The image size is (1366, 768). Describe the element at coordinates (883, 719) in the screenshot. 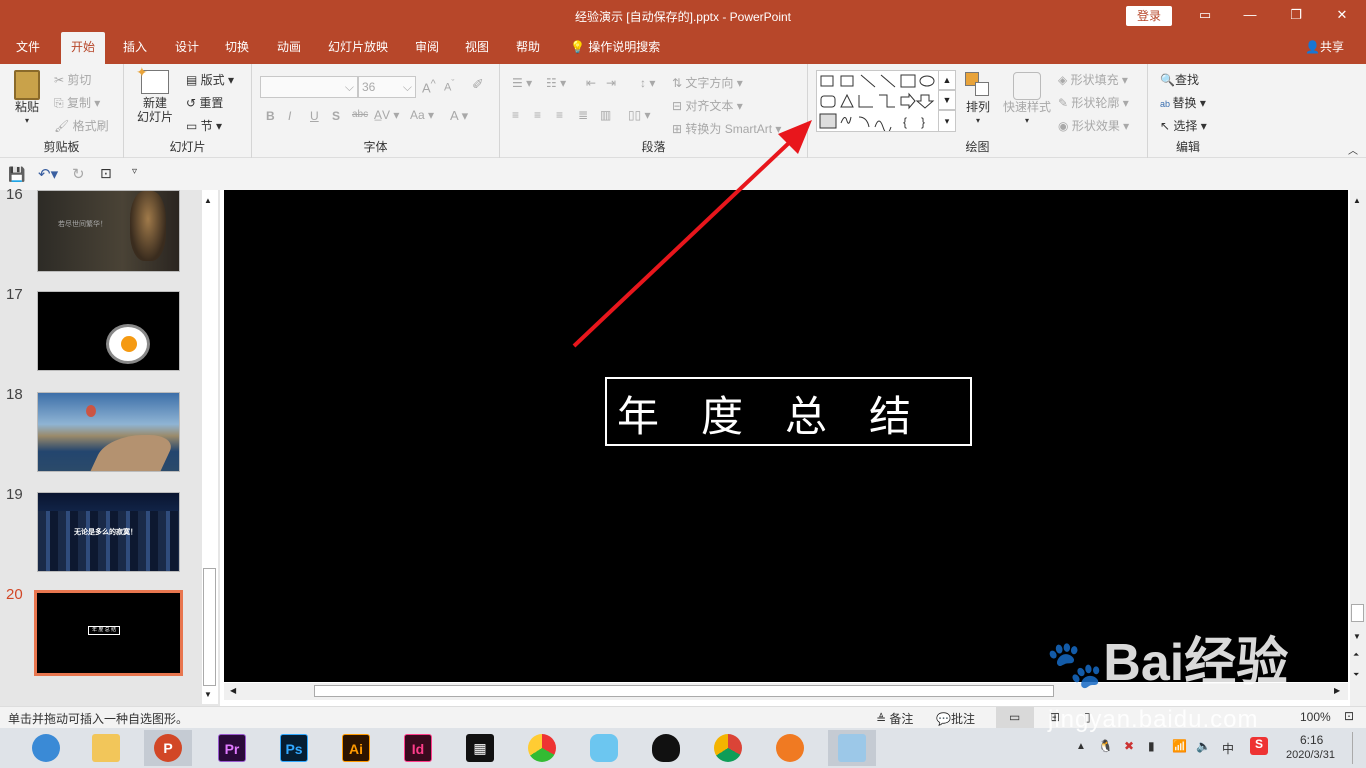

I see `notes-icon: ≜` at that location.